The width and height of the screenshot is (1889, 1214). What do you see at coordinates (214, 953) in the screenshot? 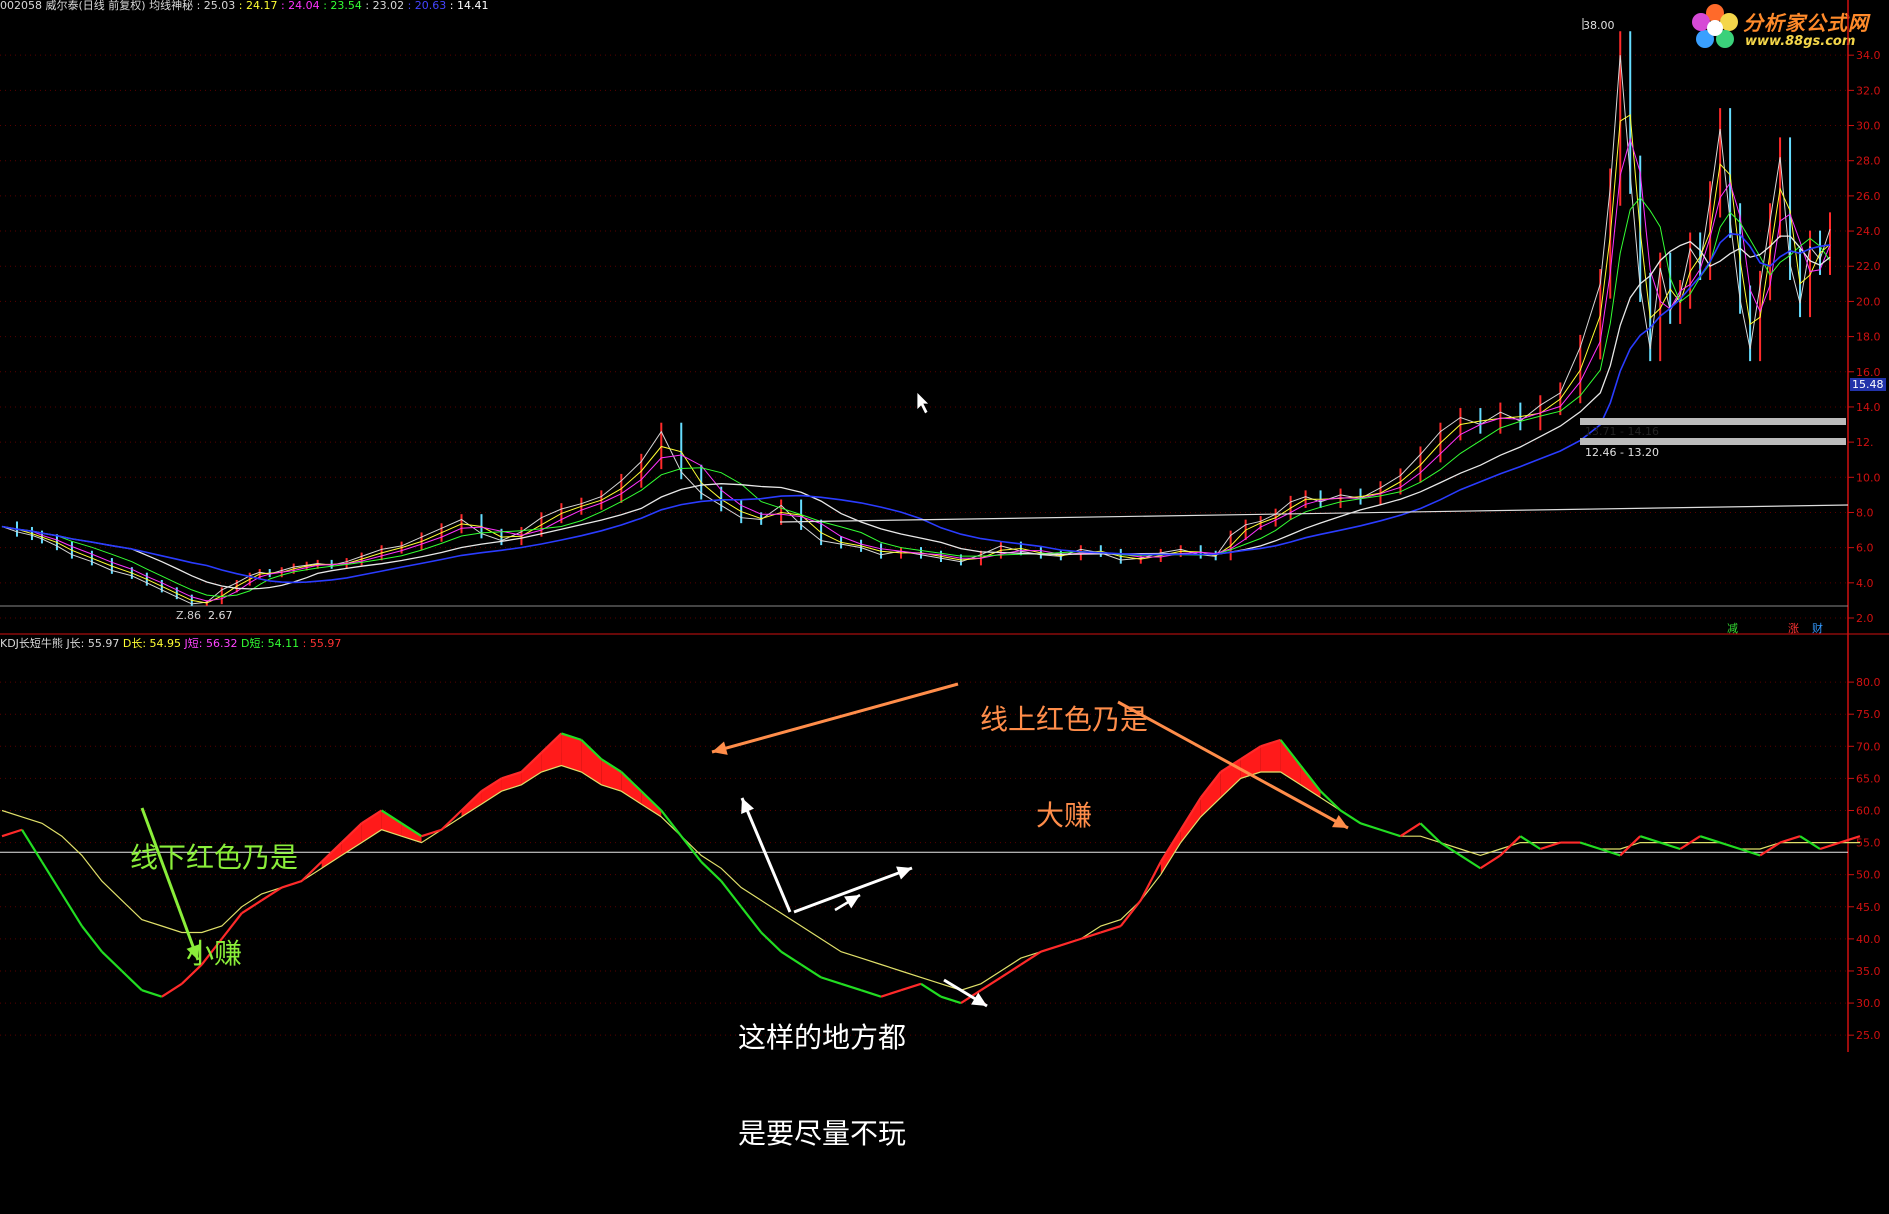
I see `annotation-small-profit-line2: 小赚` at bounding box center [214, 953].